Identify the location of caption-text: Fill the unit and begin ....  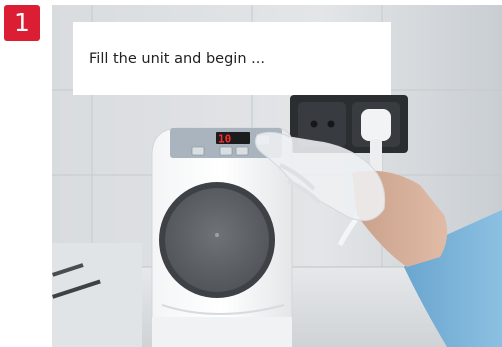
(177, 58).